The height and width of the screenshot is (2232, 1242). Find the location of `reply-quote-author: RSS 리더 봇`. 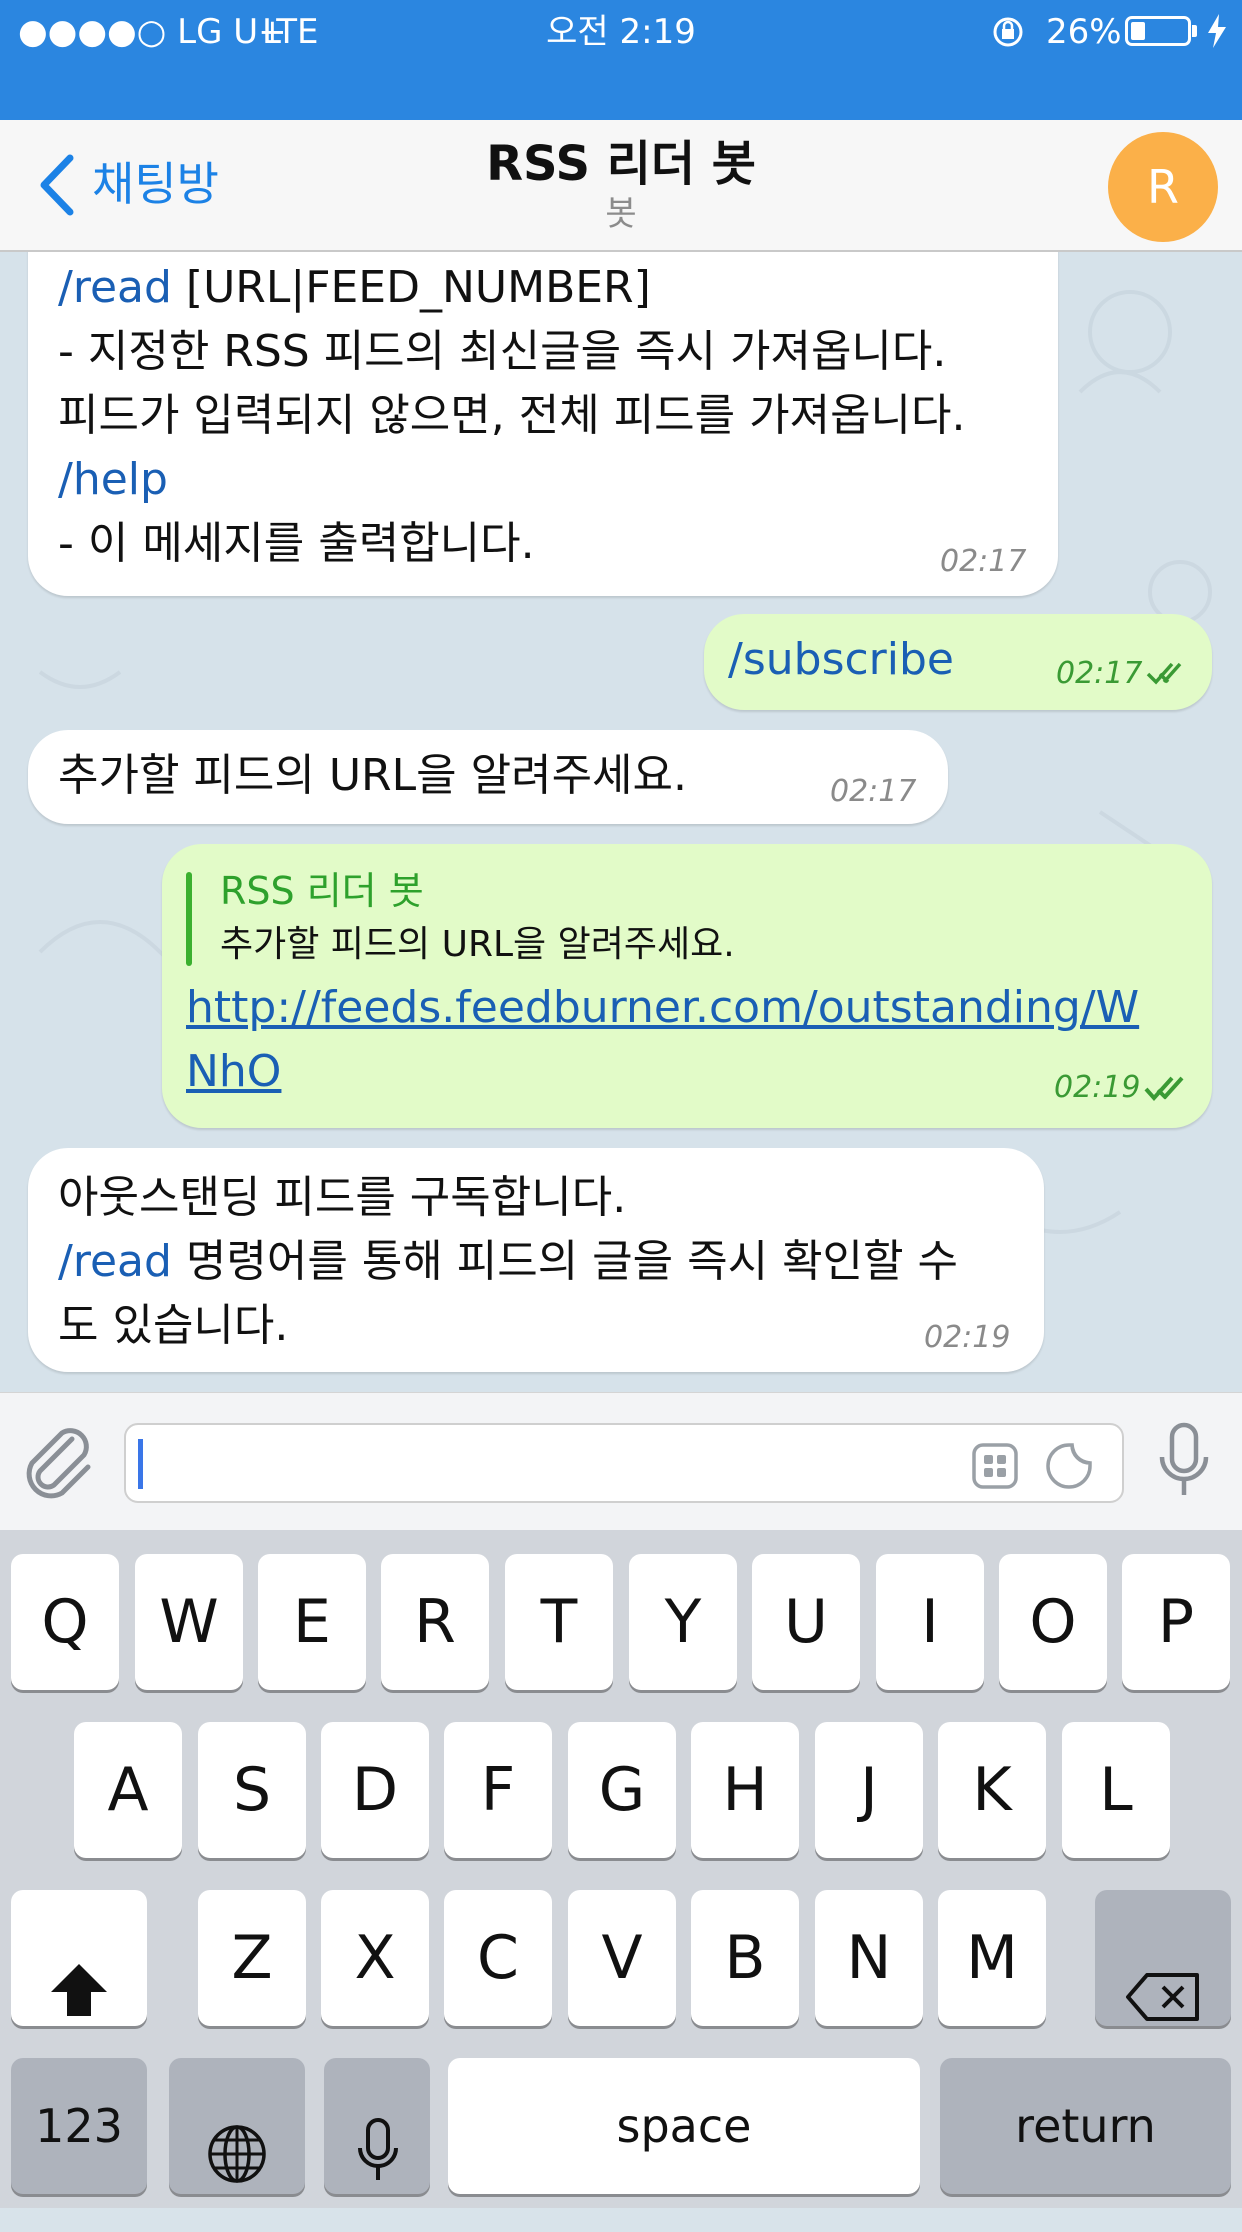

reply-quote-author: RSS 리더 봇 is located at coordinates (322, 891).